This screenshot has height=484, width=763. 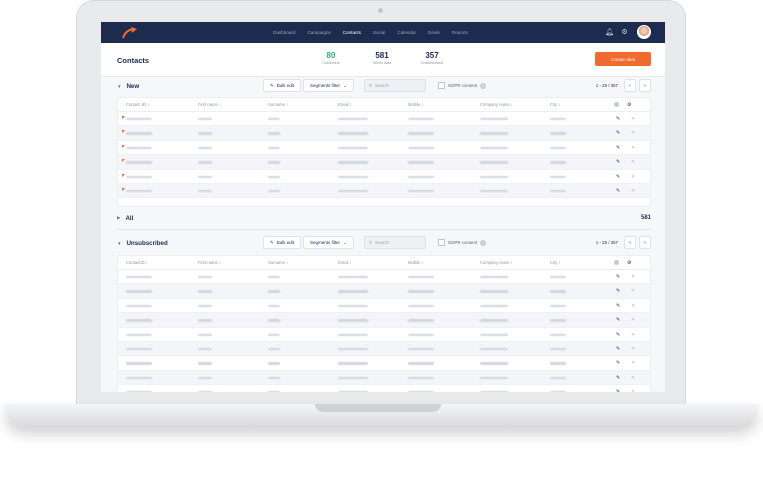 I want to click on nav-link: Reports, so click(x=460, y=32).